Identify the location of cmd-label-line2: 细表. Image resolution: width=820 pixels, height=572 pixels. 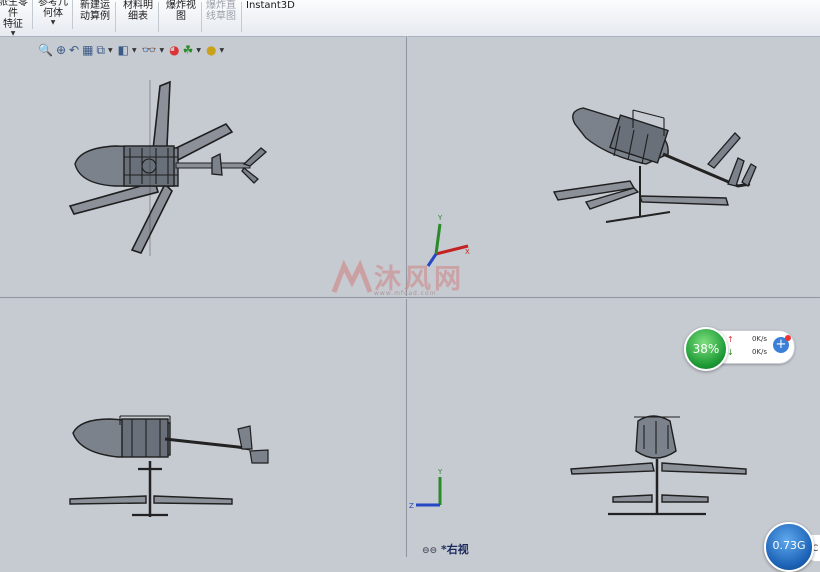
(138, 16).